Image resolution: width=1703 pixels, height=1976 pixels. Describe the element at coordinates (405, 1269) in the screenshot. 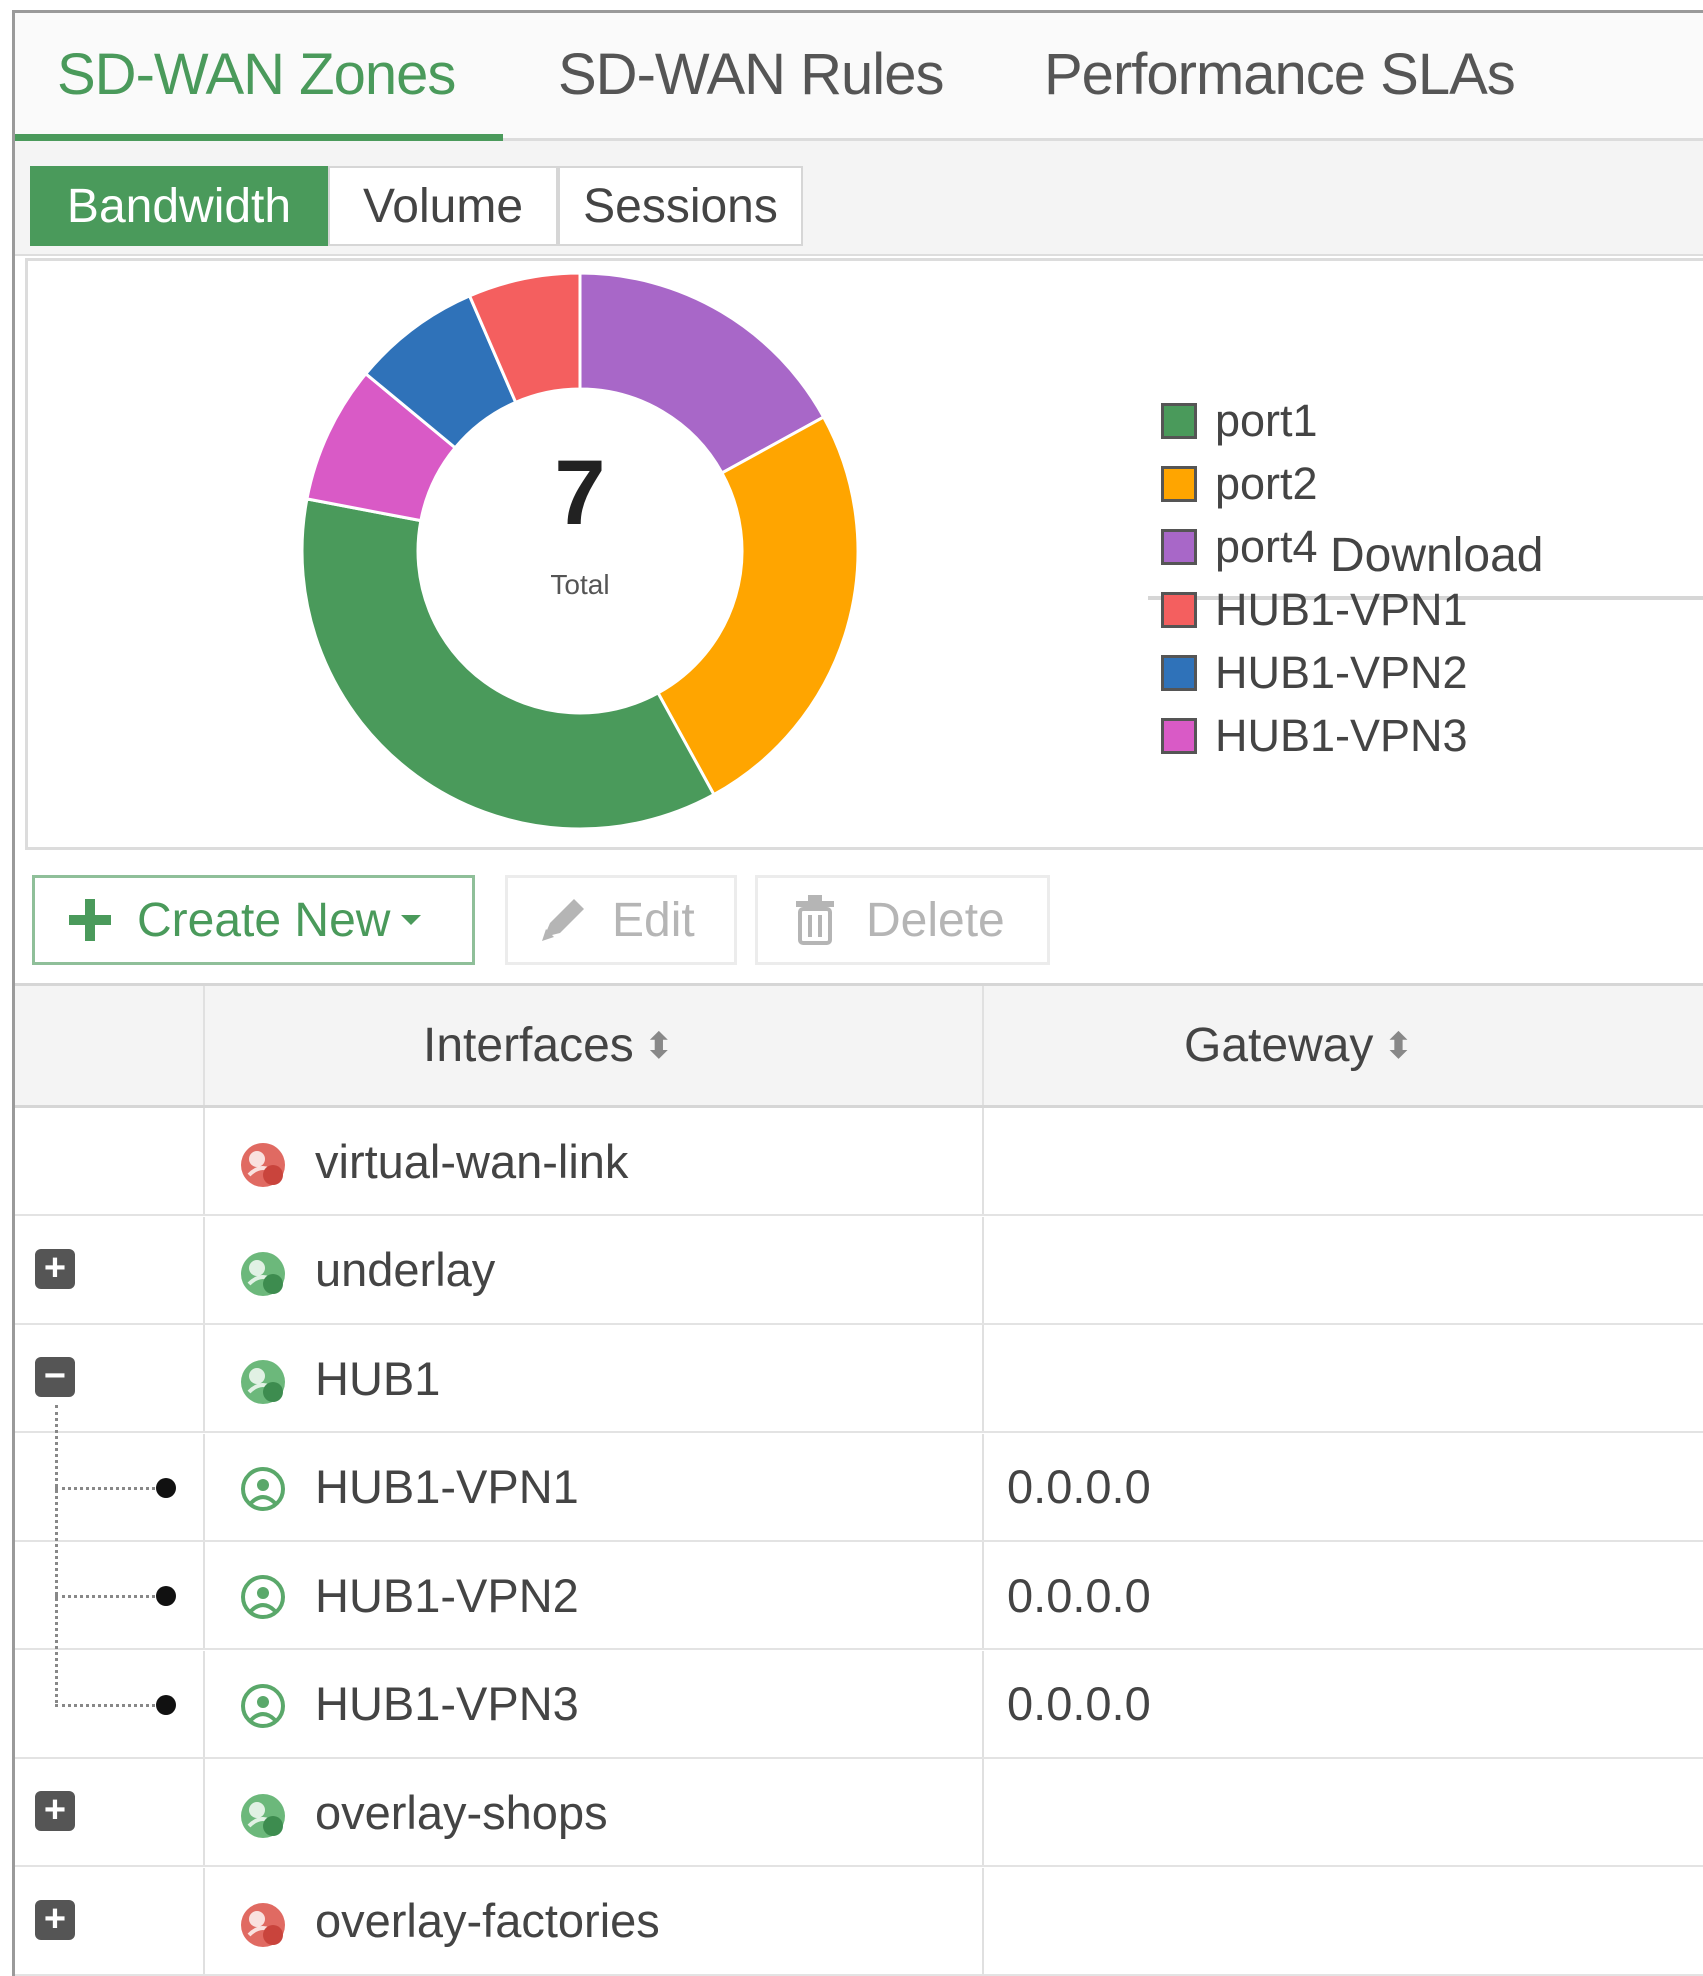

I see `interface-name: underlay` at that location.